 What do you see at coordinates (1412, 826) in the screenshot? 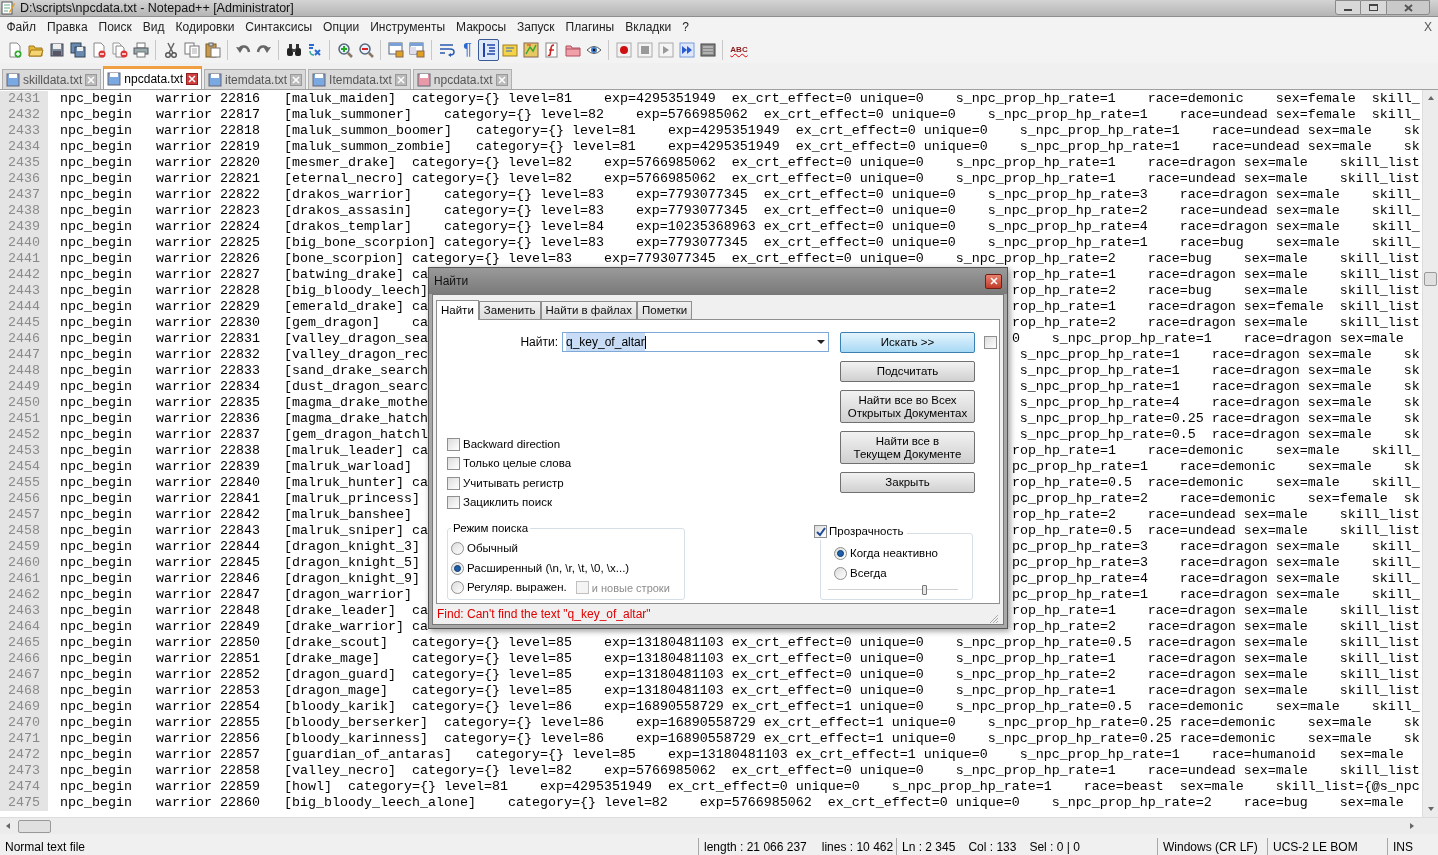
I see `scroll-right-icon` at bounding box center [1412, 826].